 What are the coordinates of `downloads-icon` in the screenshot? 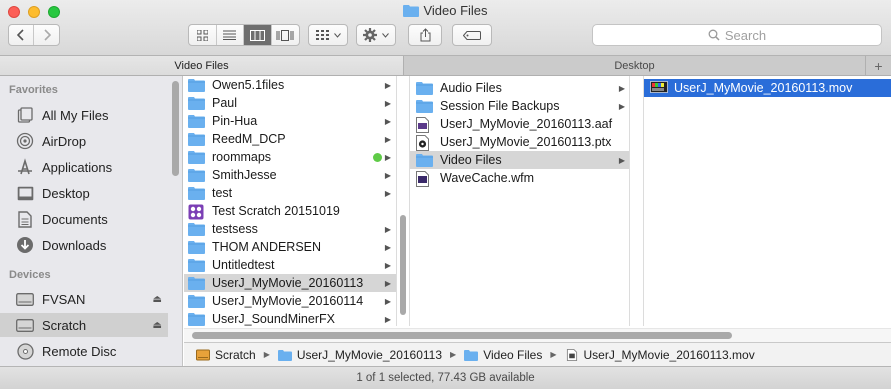 It's located at (25, 245).